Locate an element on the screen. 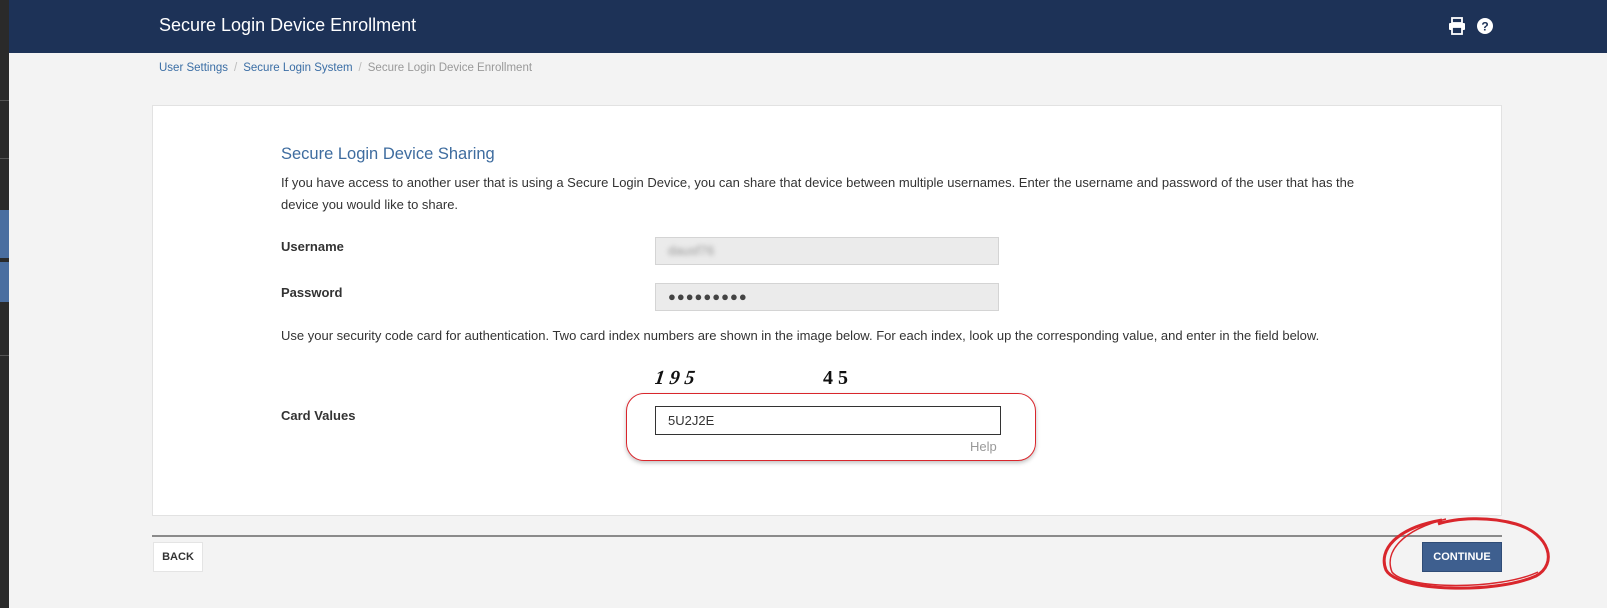 The width and height of the screenshot is (1607, 608). card-values-label: Card Values is located at coordinates (318, 415).